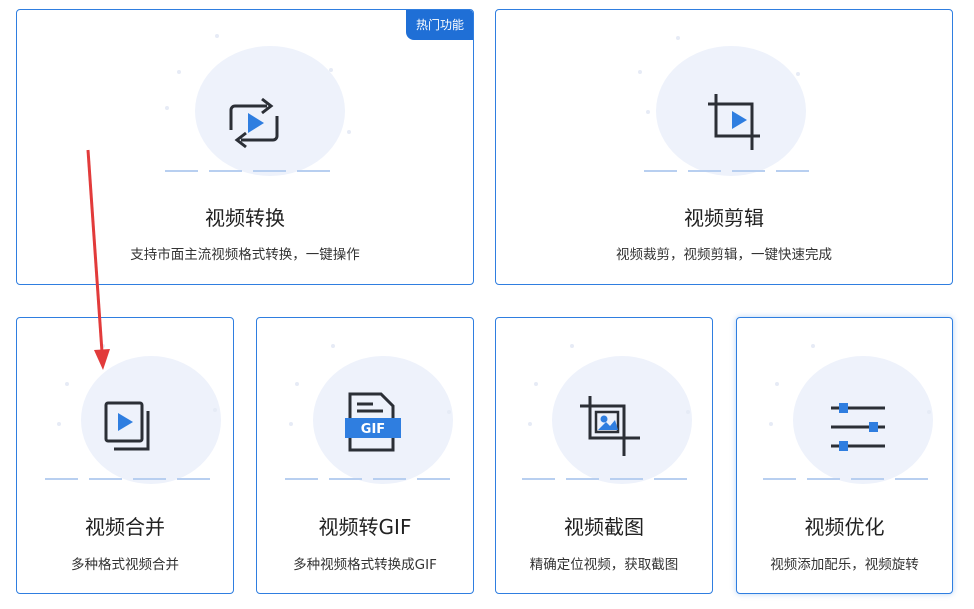 This screenshot has height=609, width=974. What do you see at coordinates (245, 255) in the screenshot?
I see `card-desc: 支持市面主流视频格式转换，一键操作` at bounding box center [245, 255].